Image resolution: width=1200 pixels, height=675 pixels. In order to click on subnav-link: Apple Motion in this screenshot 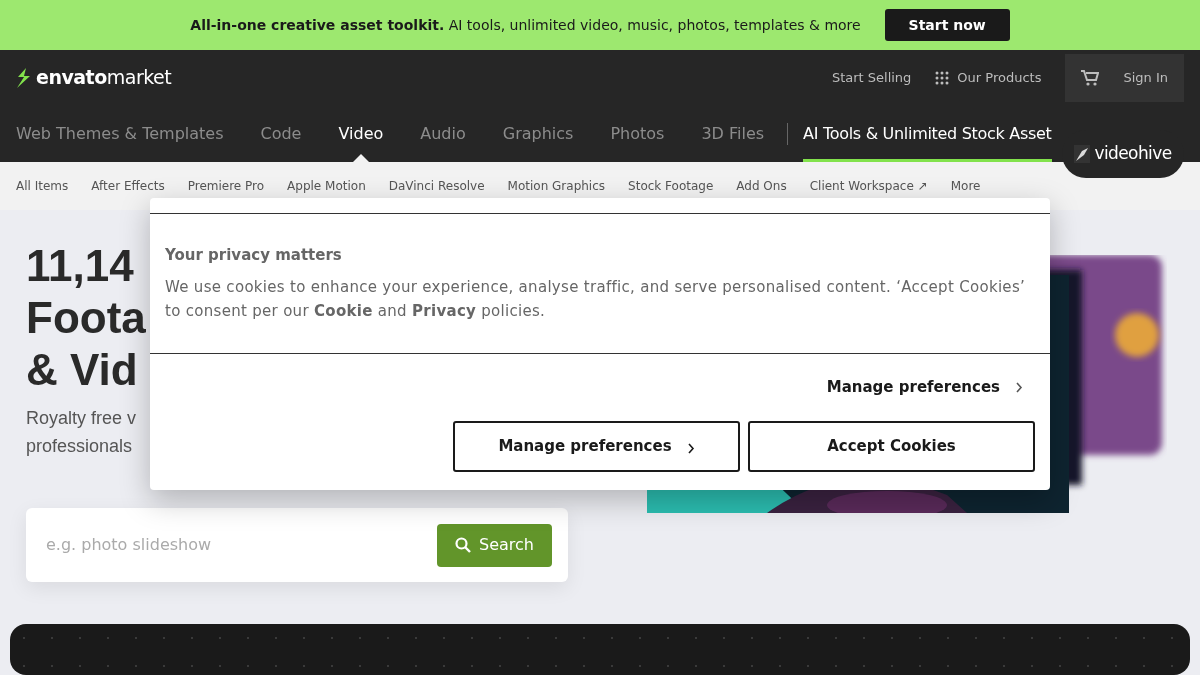, I will do `click(326, 186)`.